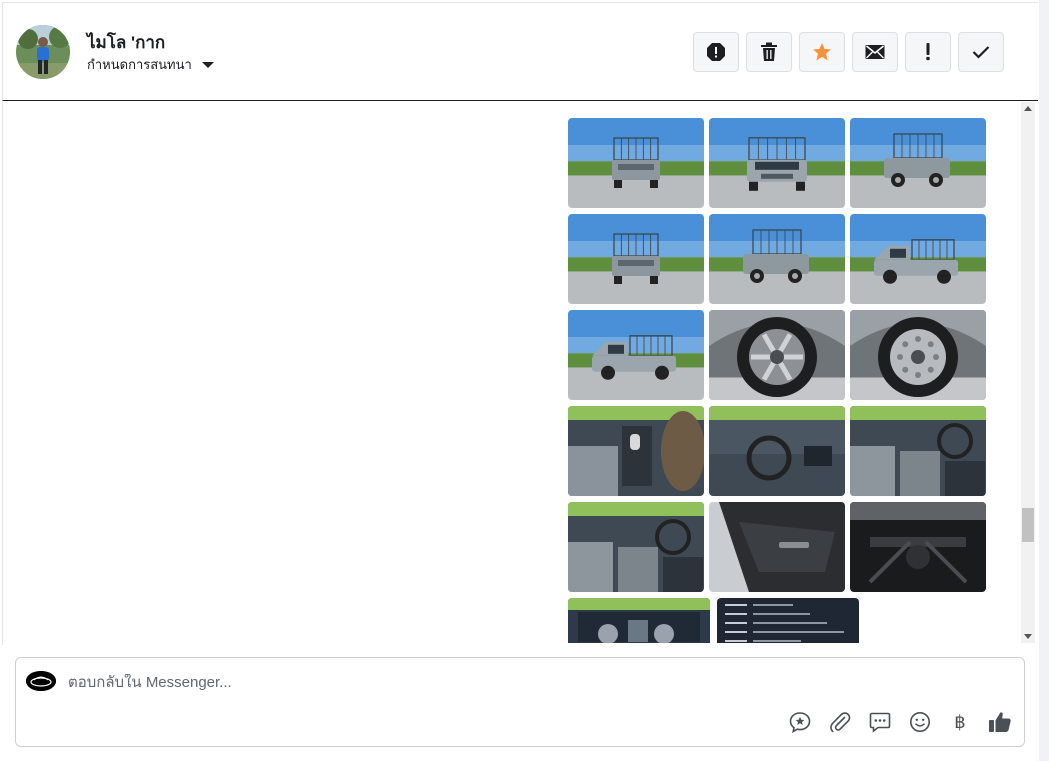  What do you see at coordinates (207, 64) in the screenshot?
I see `caret-down-icon` at bounding box center [207, 64].